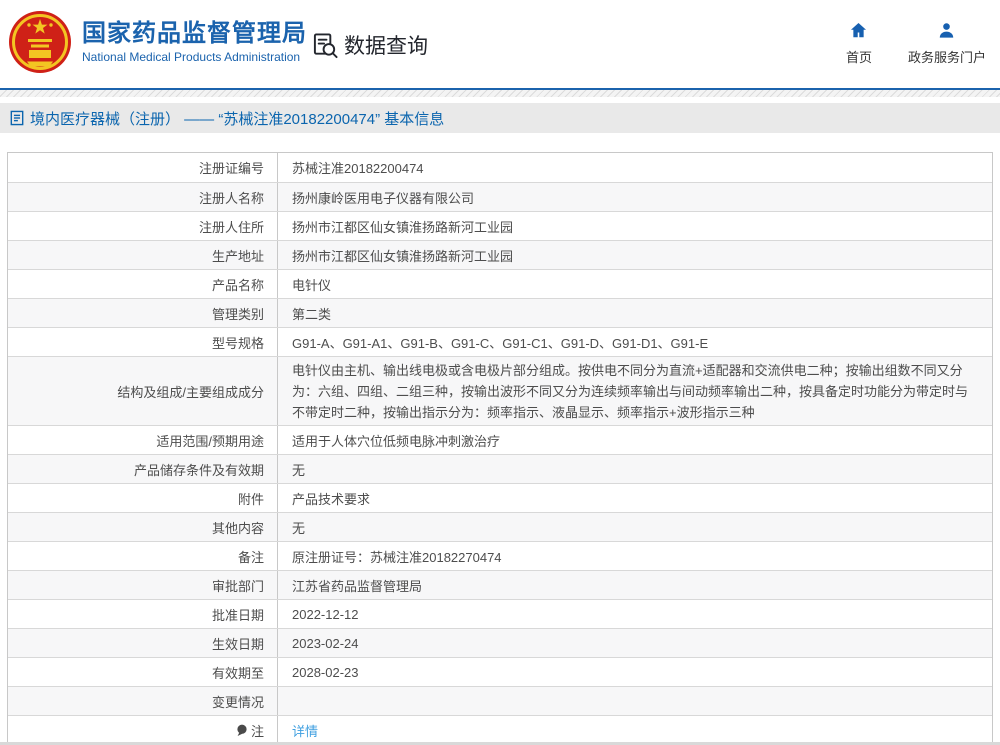 This screenshot has height=745, width=1000. What do you see at coordinates (500, 468) in the screenshot?
I see `table-row: 产品储存条件及有效期无` at bounding box center [500, 468].